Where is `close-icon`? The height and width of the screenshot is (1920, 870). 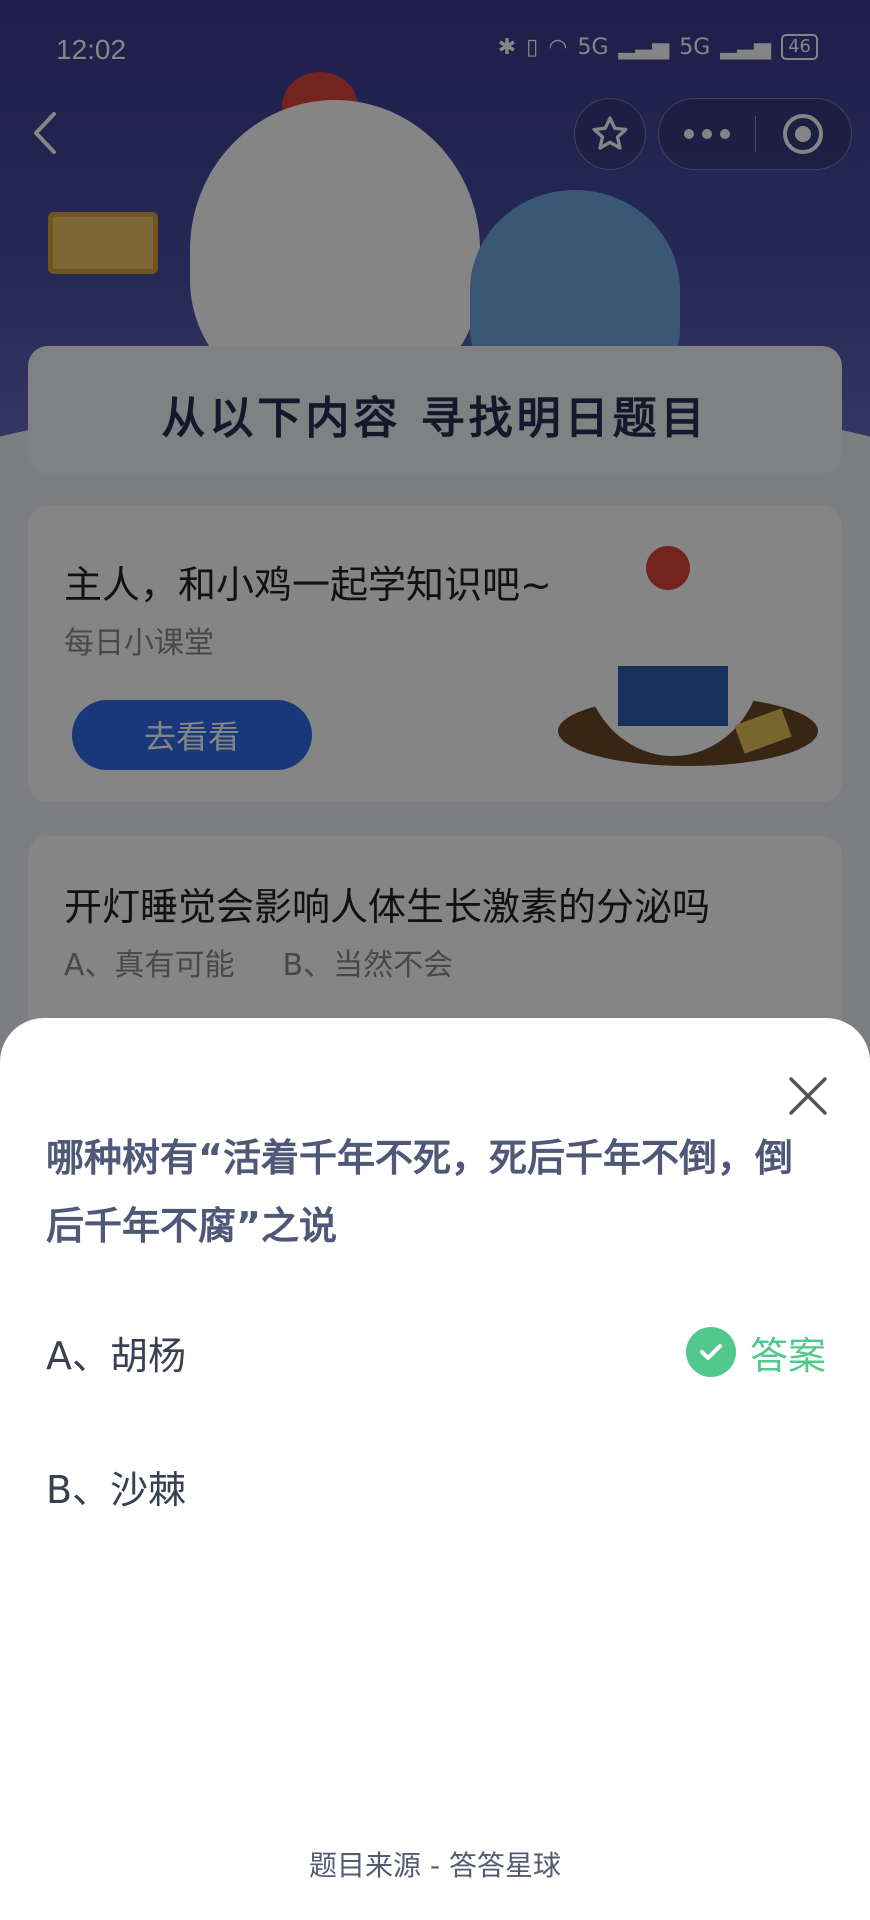 close-icon is located at coordinates (808, 1096).